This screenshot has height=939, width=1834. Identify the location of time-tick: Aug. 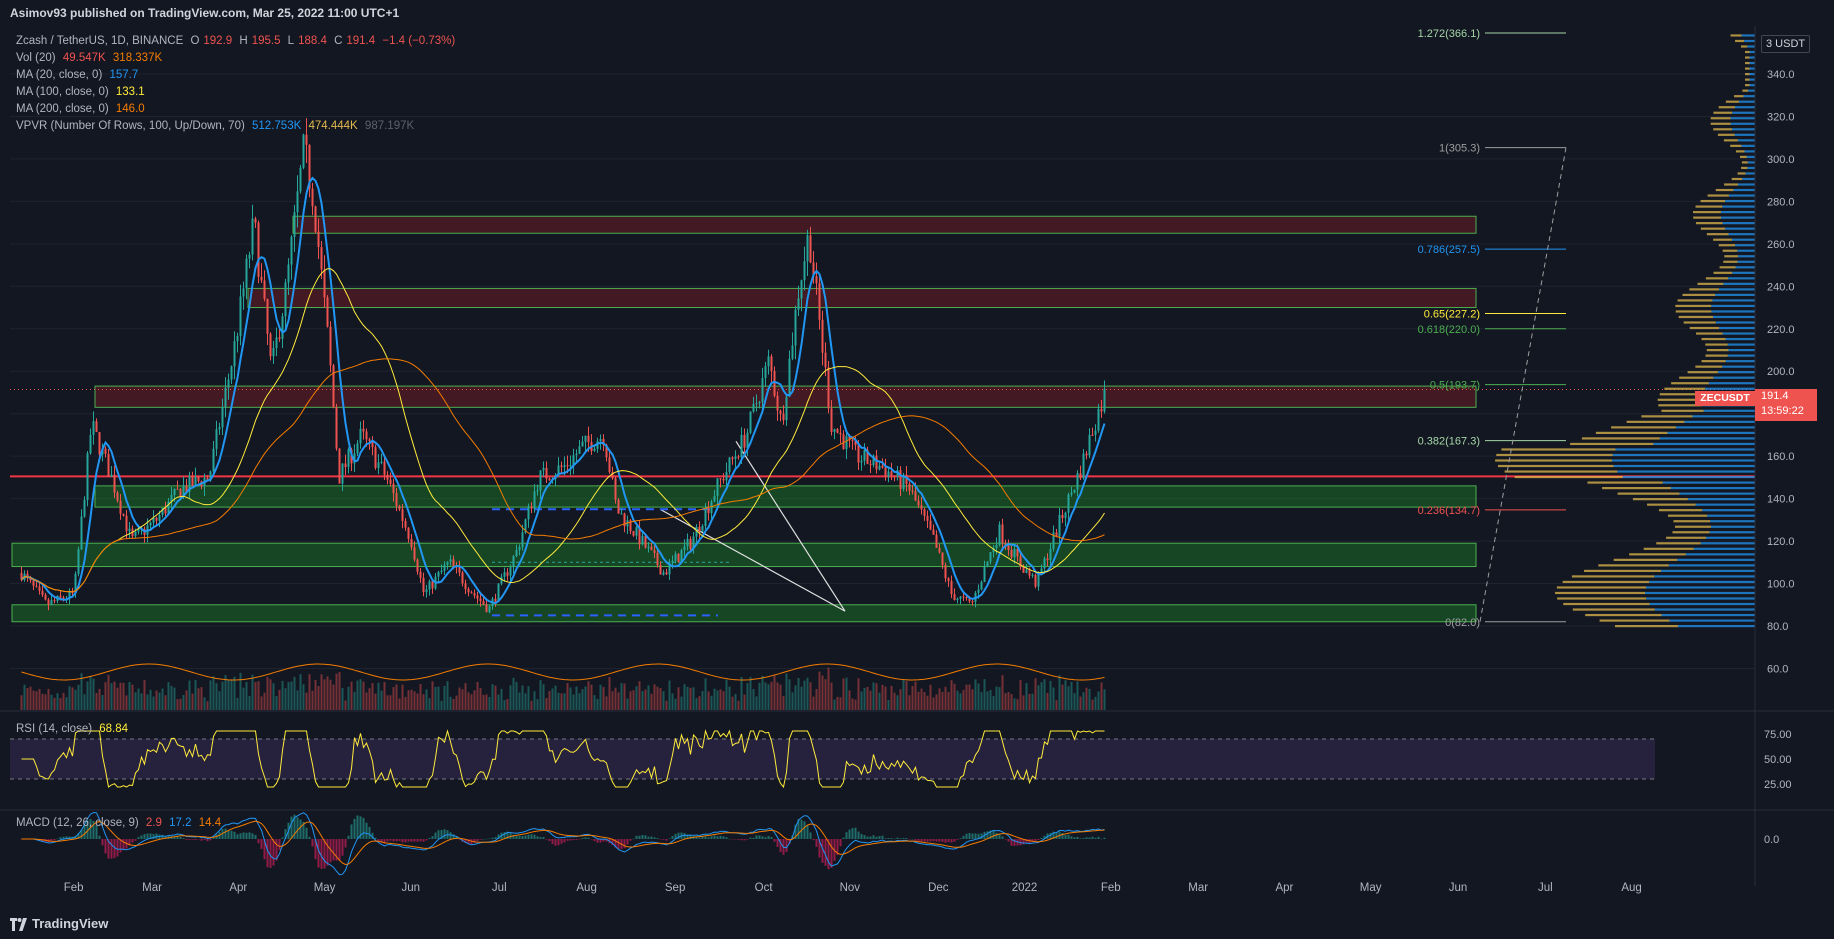
(586, 888).